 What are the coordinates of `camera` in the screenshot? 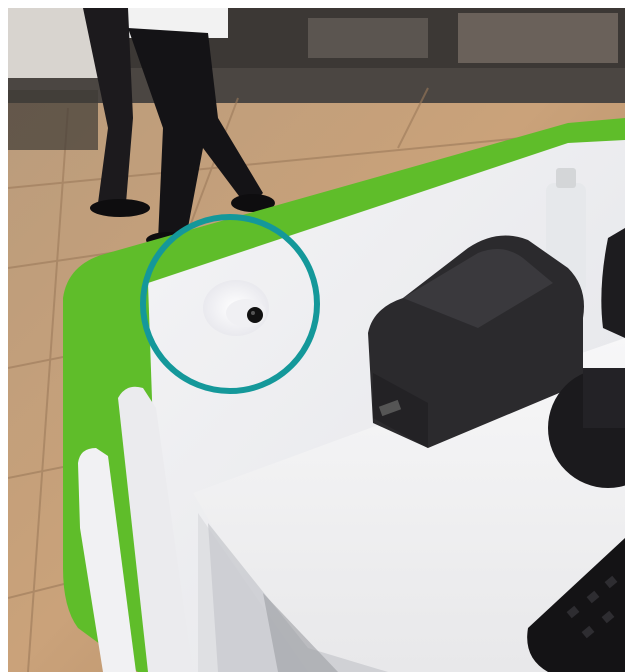 It's located at (236, 308).